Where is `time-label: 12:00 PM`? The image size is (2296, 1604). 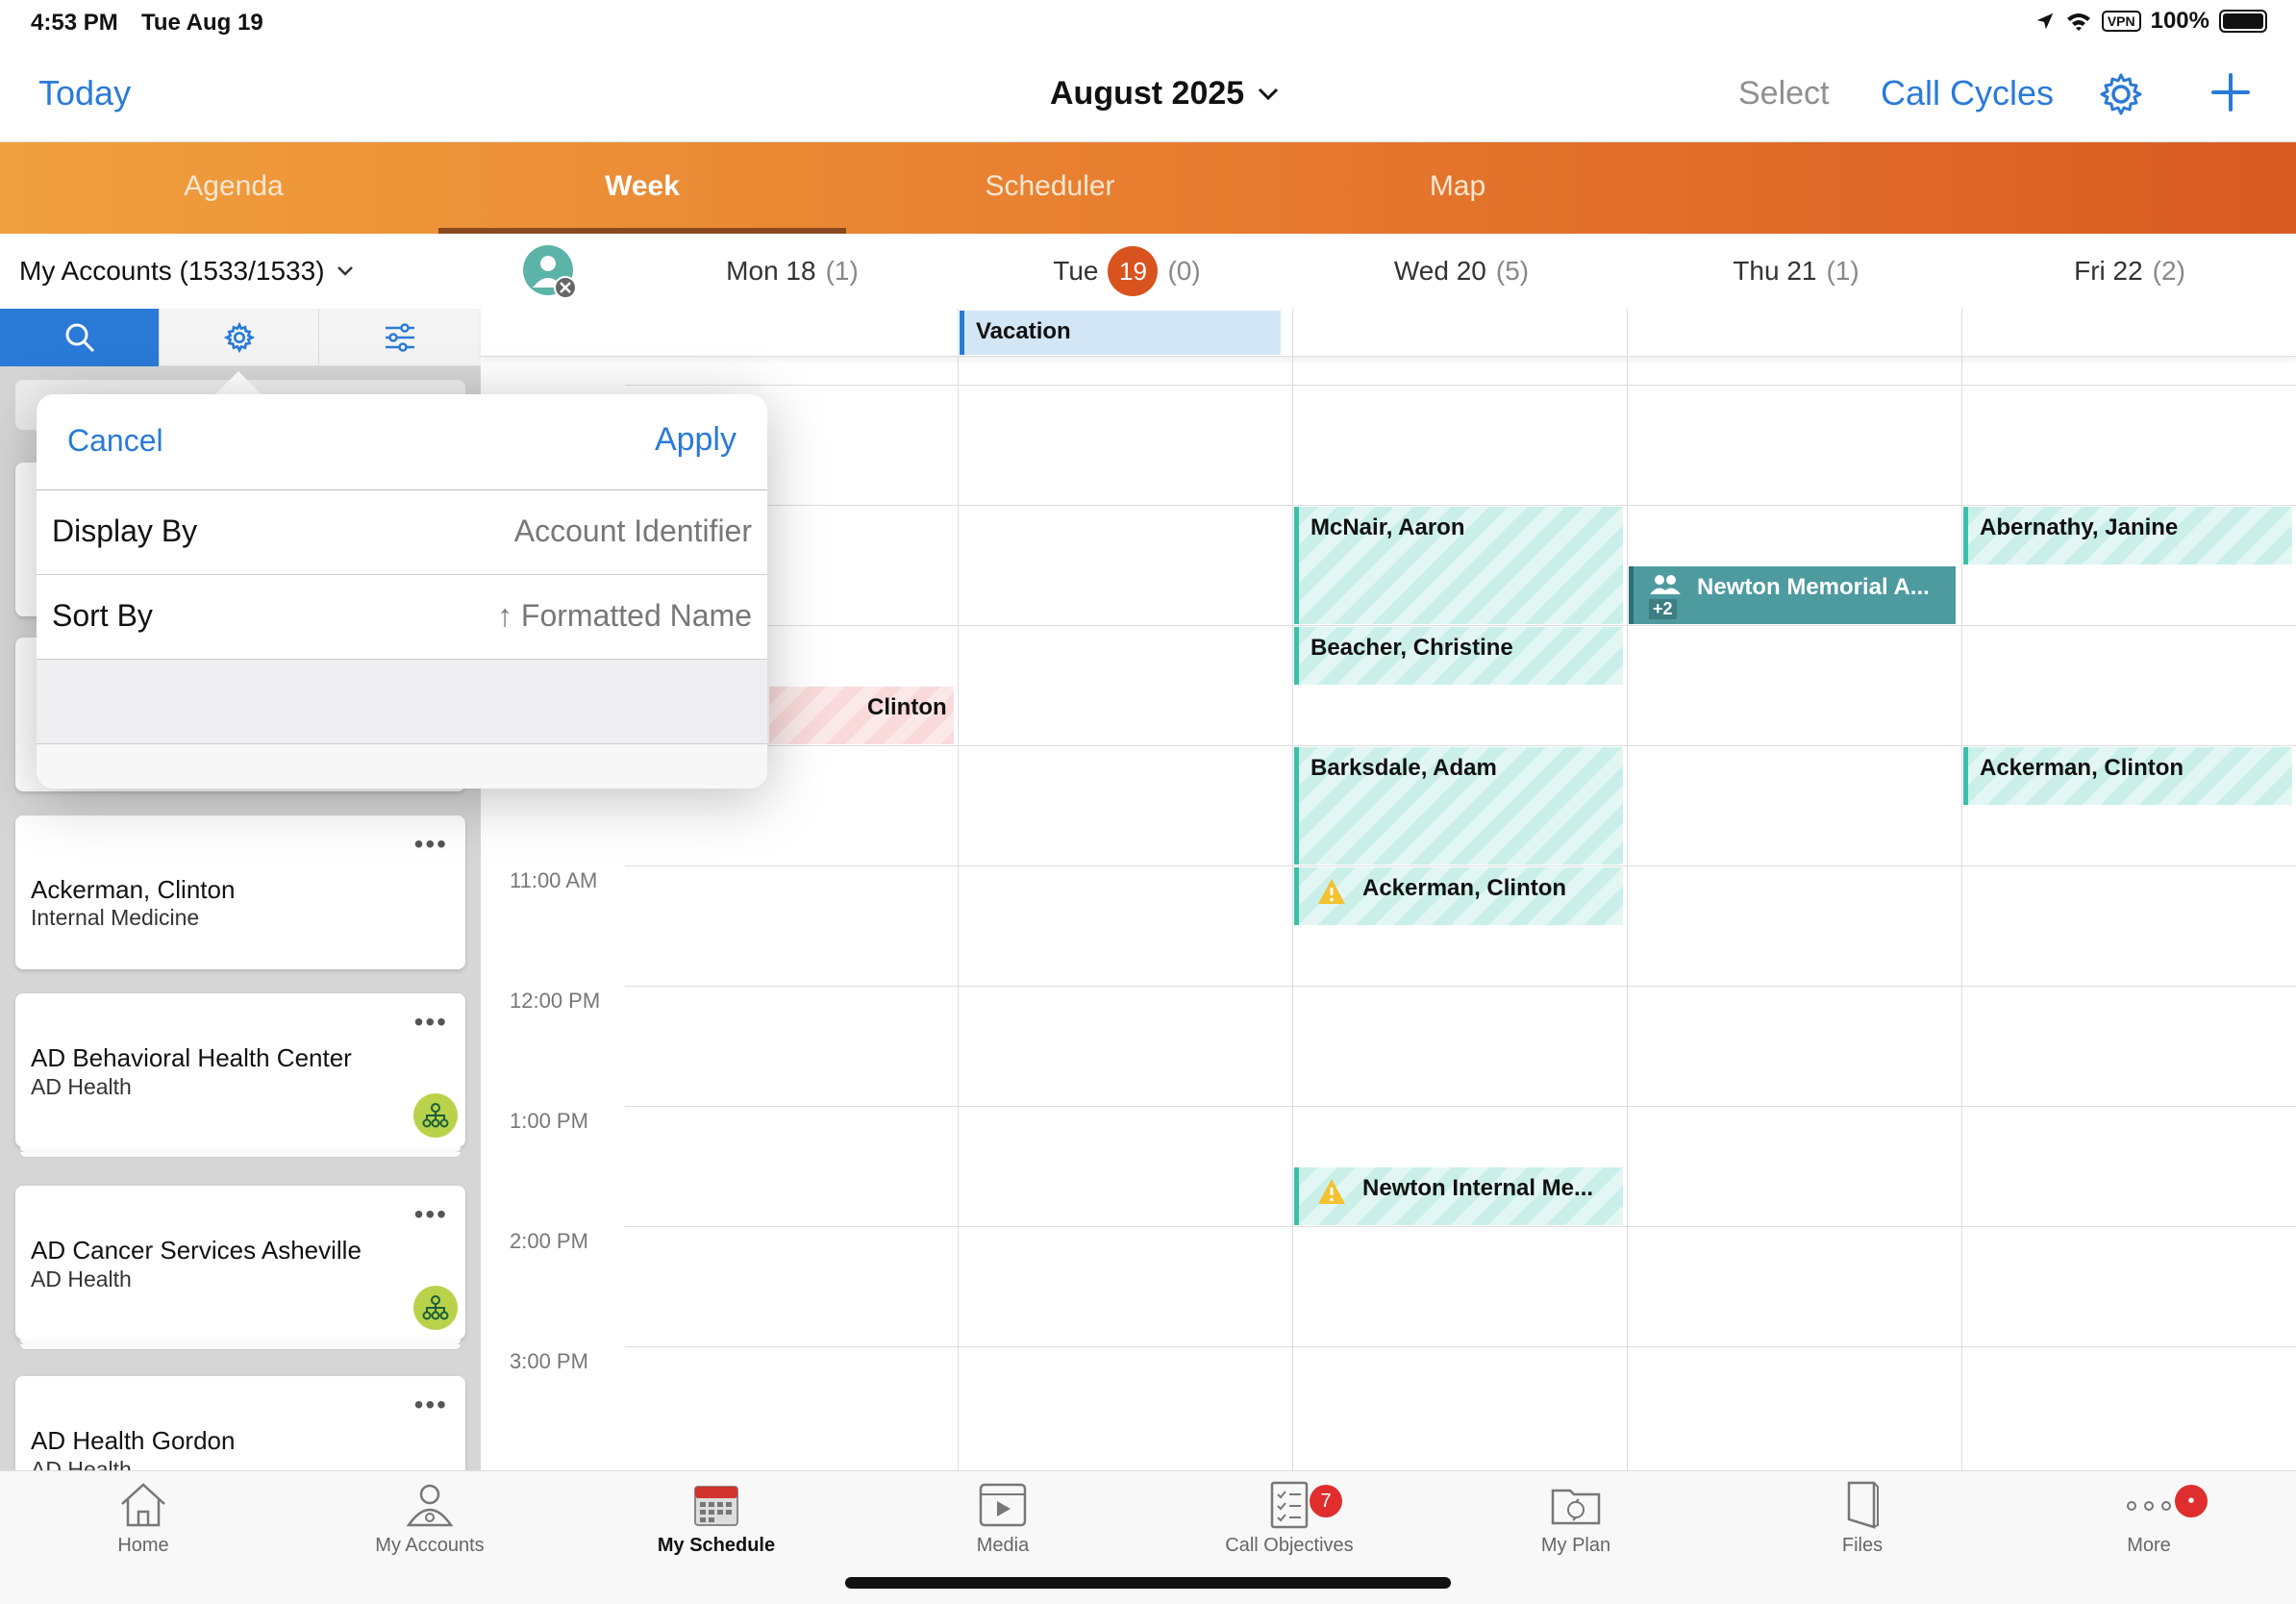
time-label: 12:00 PM is located at coordinates (555, 1001).